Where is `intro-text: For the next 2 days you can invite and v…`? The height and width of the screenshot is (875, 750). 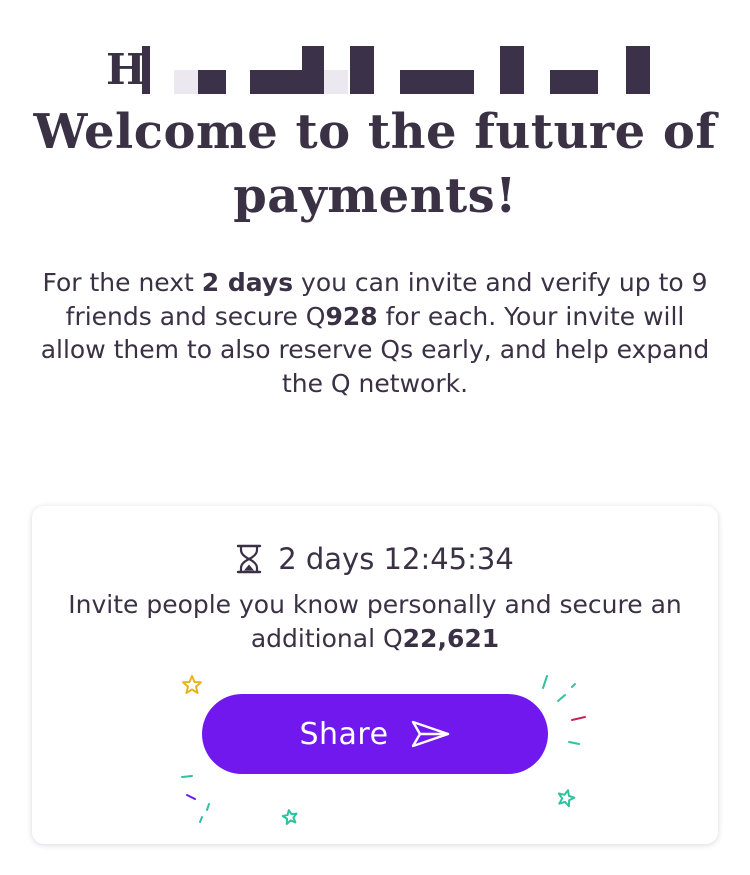
intro-text: For the next 2 days you can invite and v… is located at coordinates (375, 333).